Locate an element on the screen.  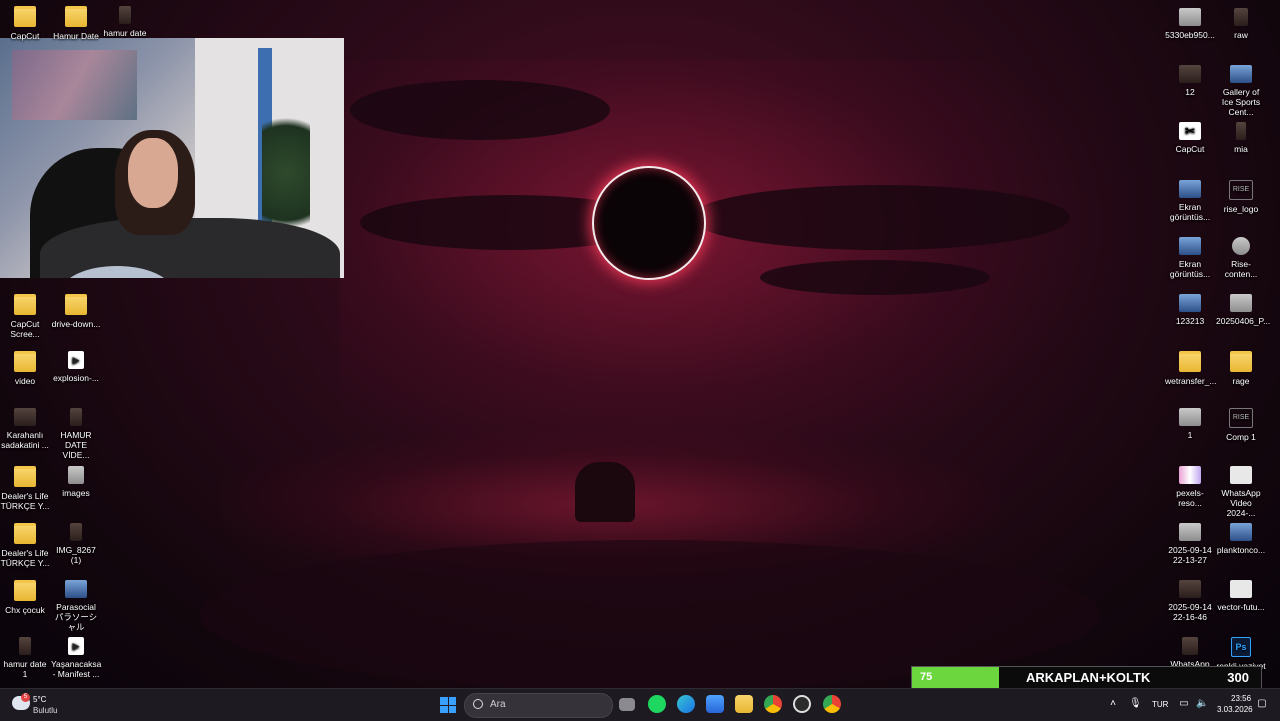
weather-widget: 5 5°C Bulutlu is located at coordinates (52, 705).